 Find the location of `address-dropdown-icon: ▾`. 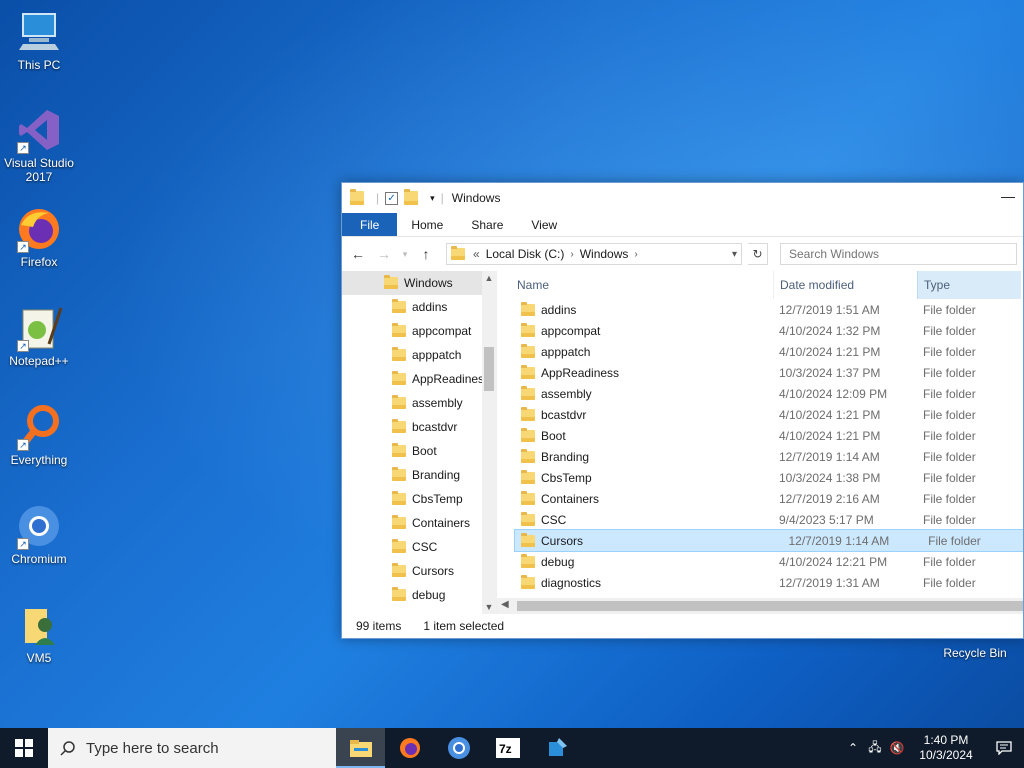

address-dropdown-icon: ▾ is located at coordinates (734, 254).